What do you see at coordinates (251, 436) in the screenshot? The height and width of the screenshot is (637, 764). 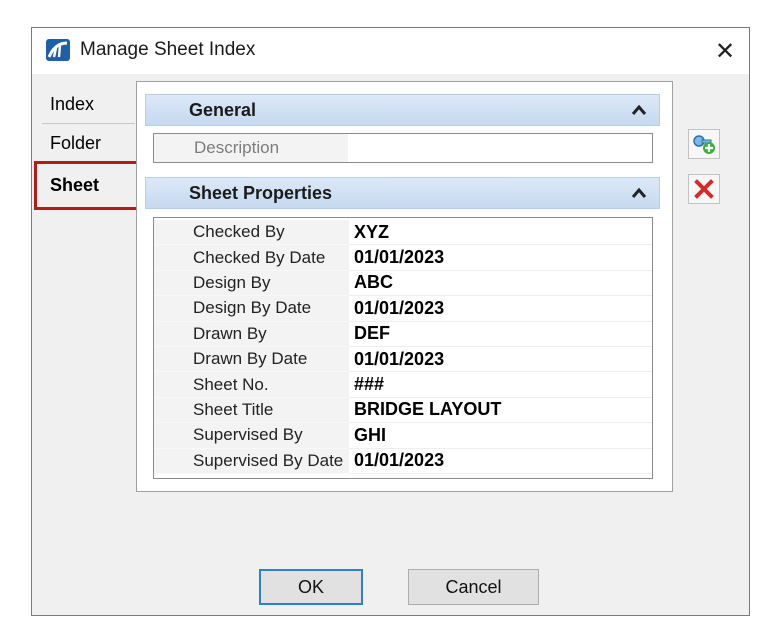 I see `property-name: Supervised By` at bounding box center [251, 436].